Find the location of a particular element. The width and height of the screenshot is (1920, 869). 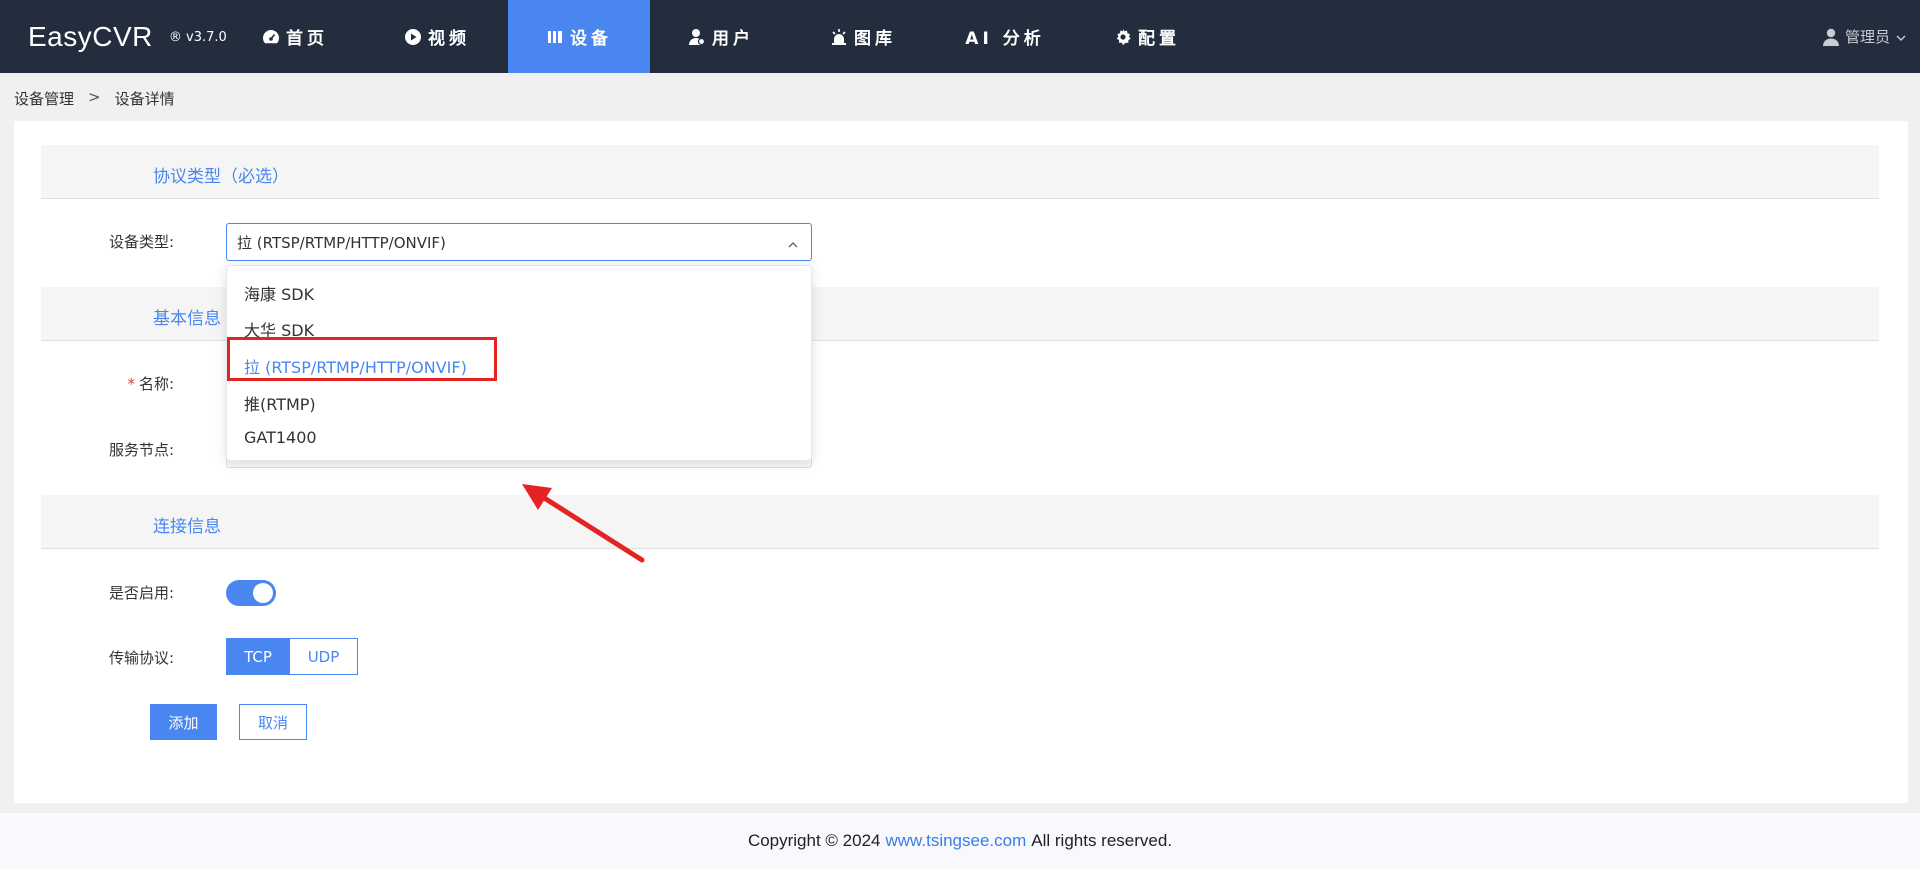

chevron-down-icon is located at coordinates (1901, 37).